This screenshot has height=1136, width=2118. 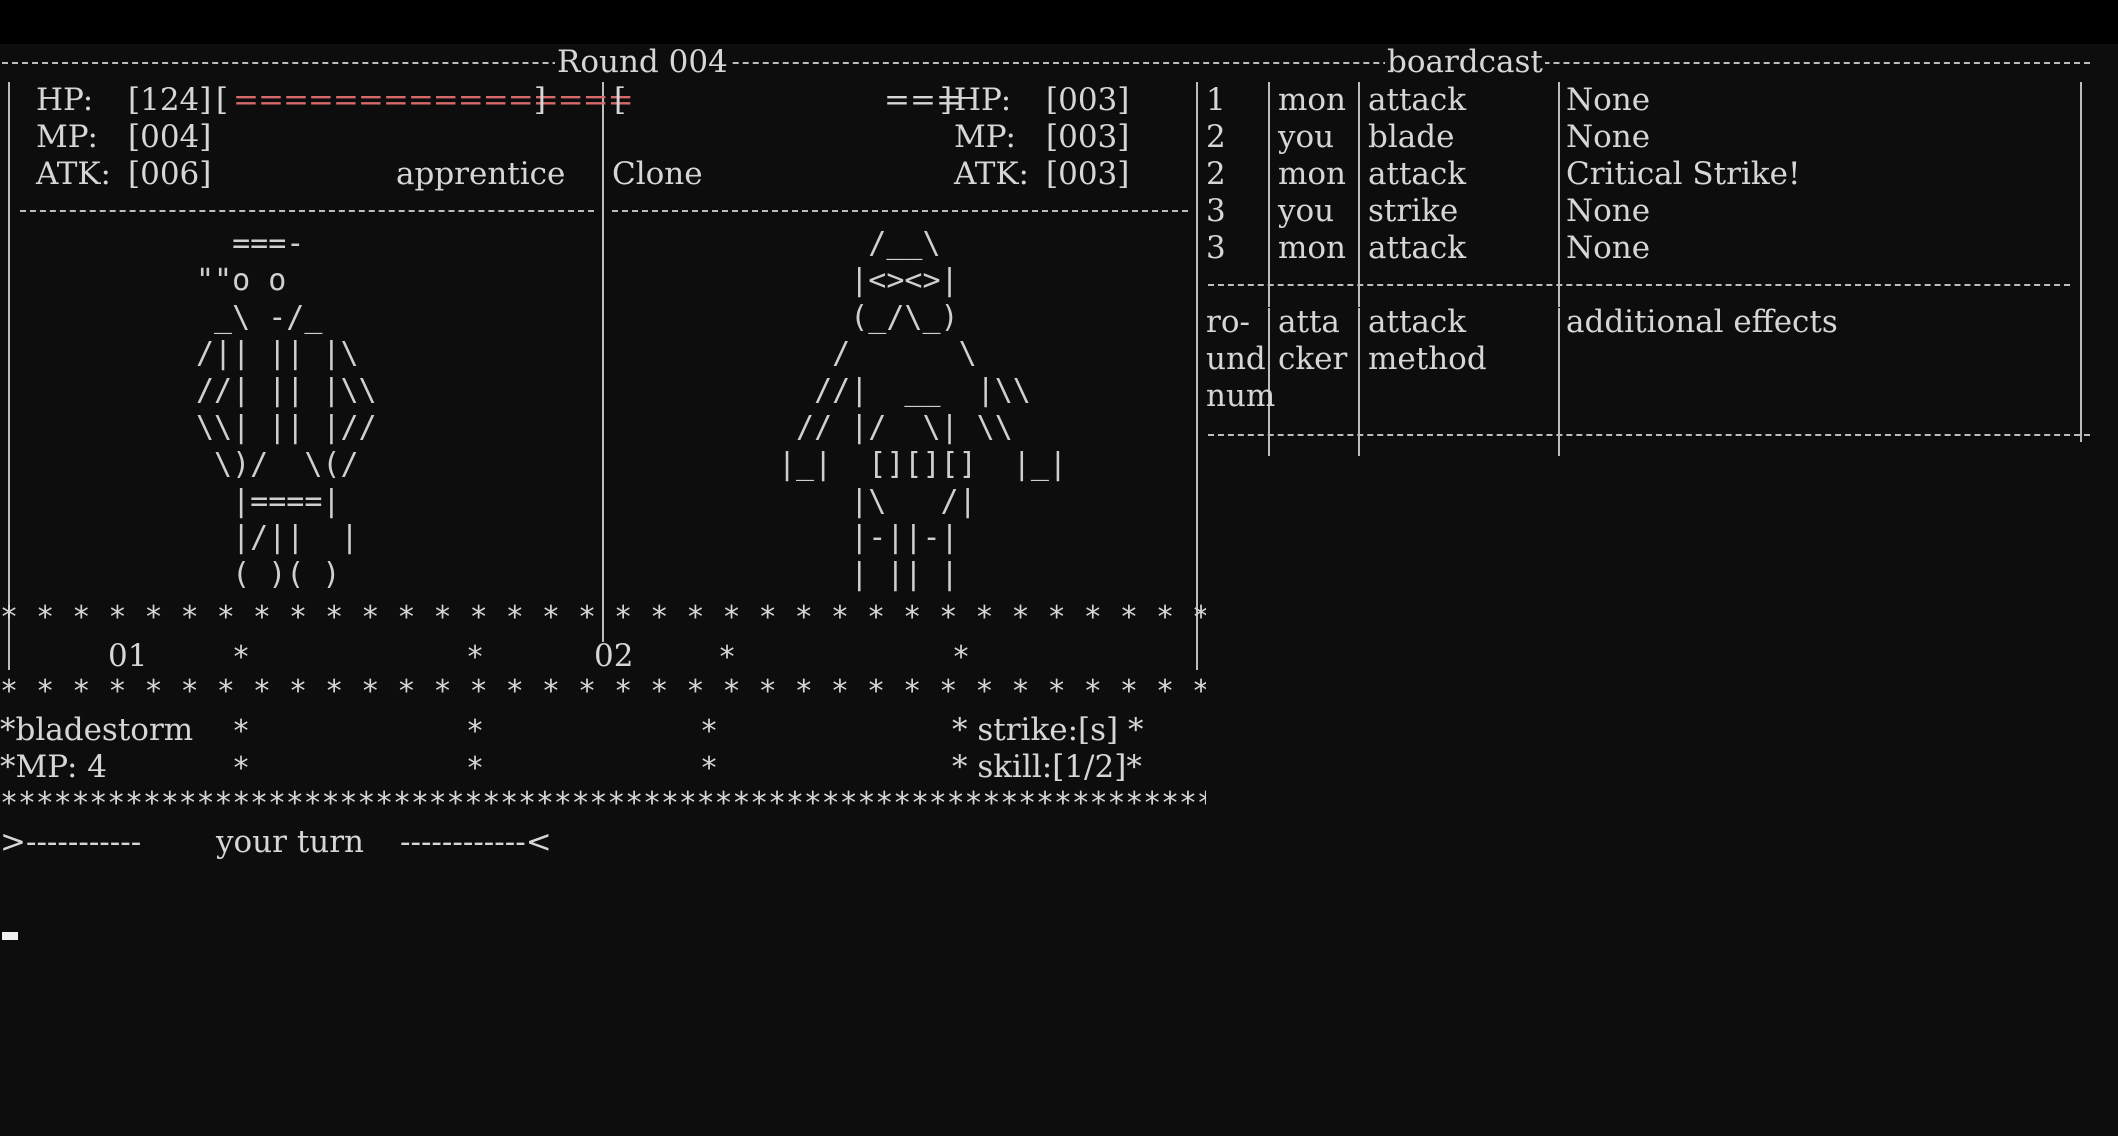 What do you see at coordinates (603, 362) in the screenshot?
I see `panel-divider` at bounding box center [603, 362].